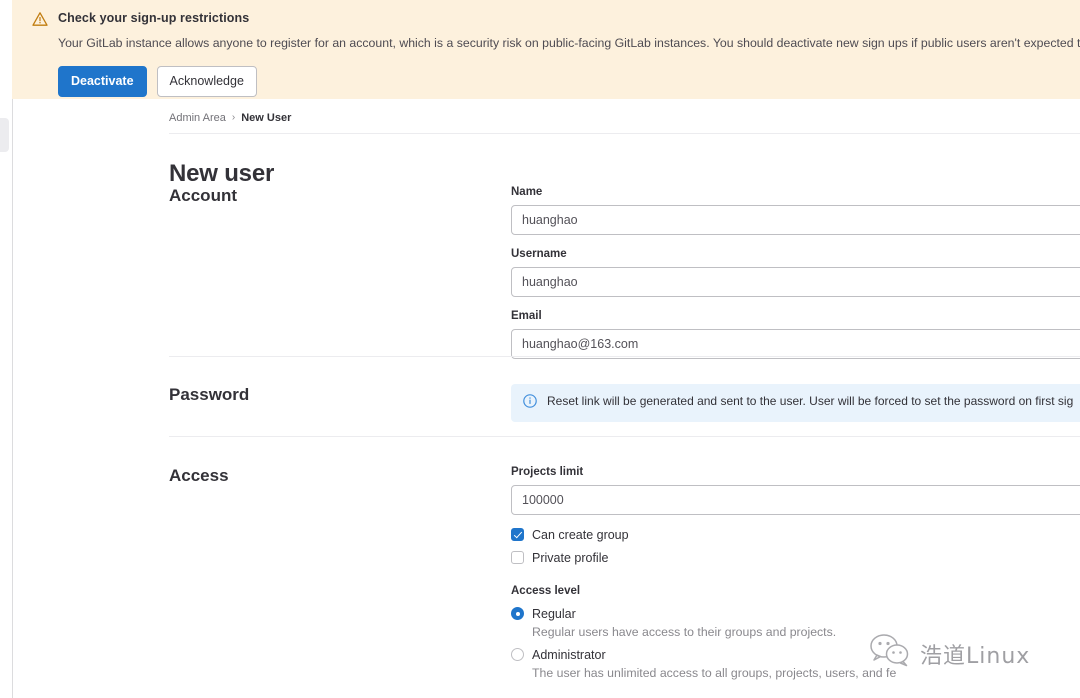  I want to click on warning-triangle-icon, so click(40, 19).